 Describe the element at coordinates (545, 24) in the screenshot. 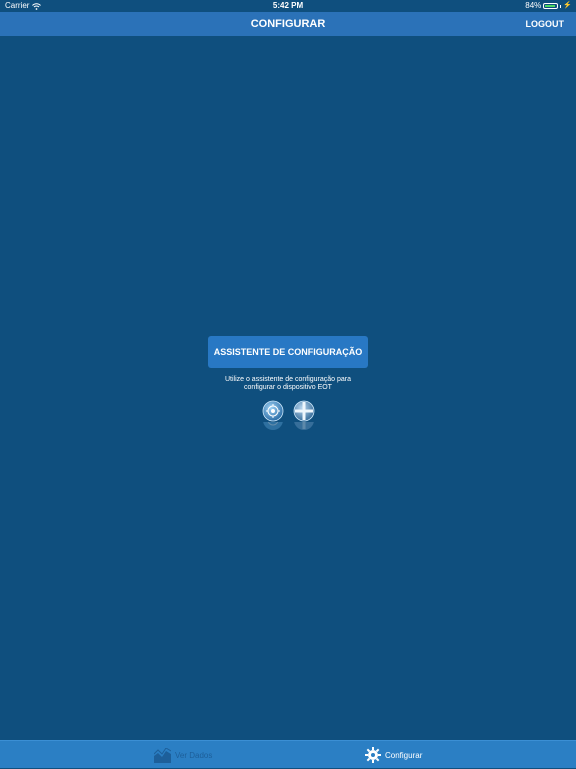

I see `logout-button: LOGOUT` at that location.